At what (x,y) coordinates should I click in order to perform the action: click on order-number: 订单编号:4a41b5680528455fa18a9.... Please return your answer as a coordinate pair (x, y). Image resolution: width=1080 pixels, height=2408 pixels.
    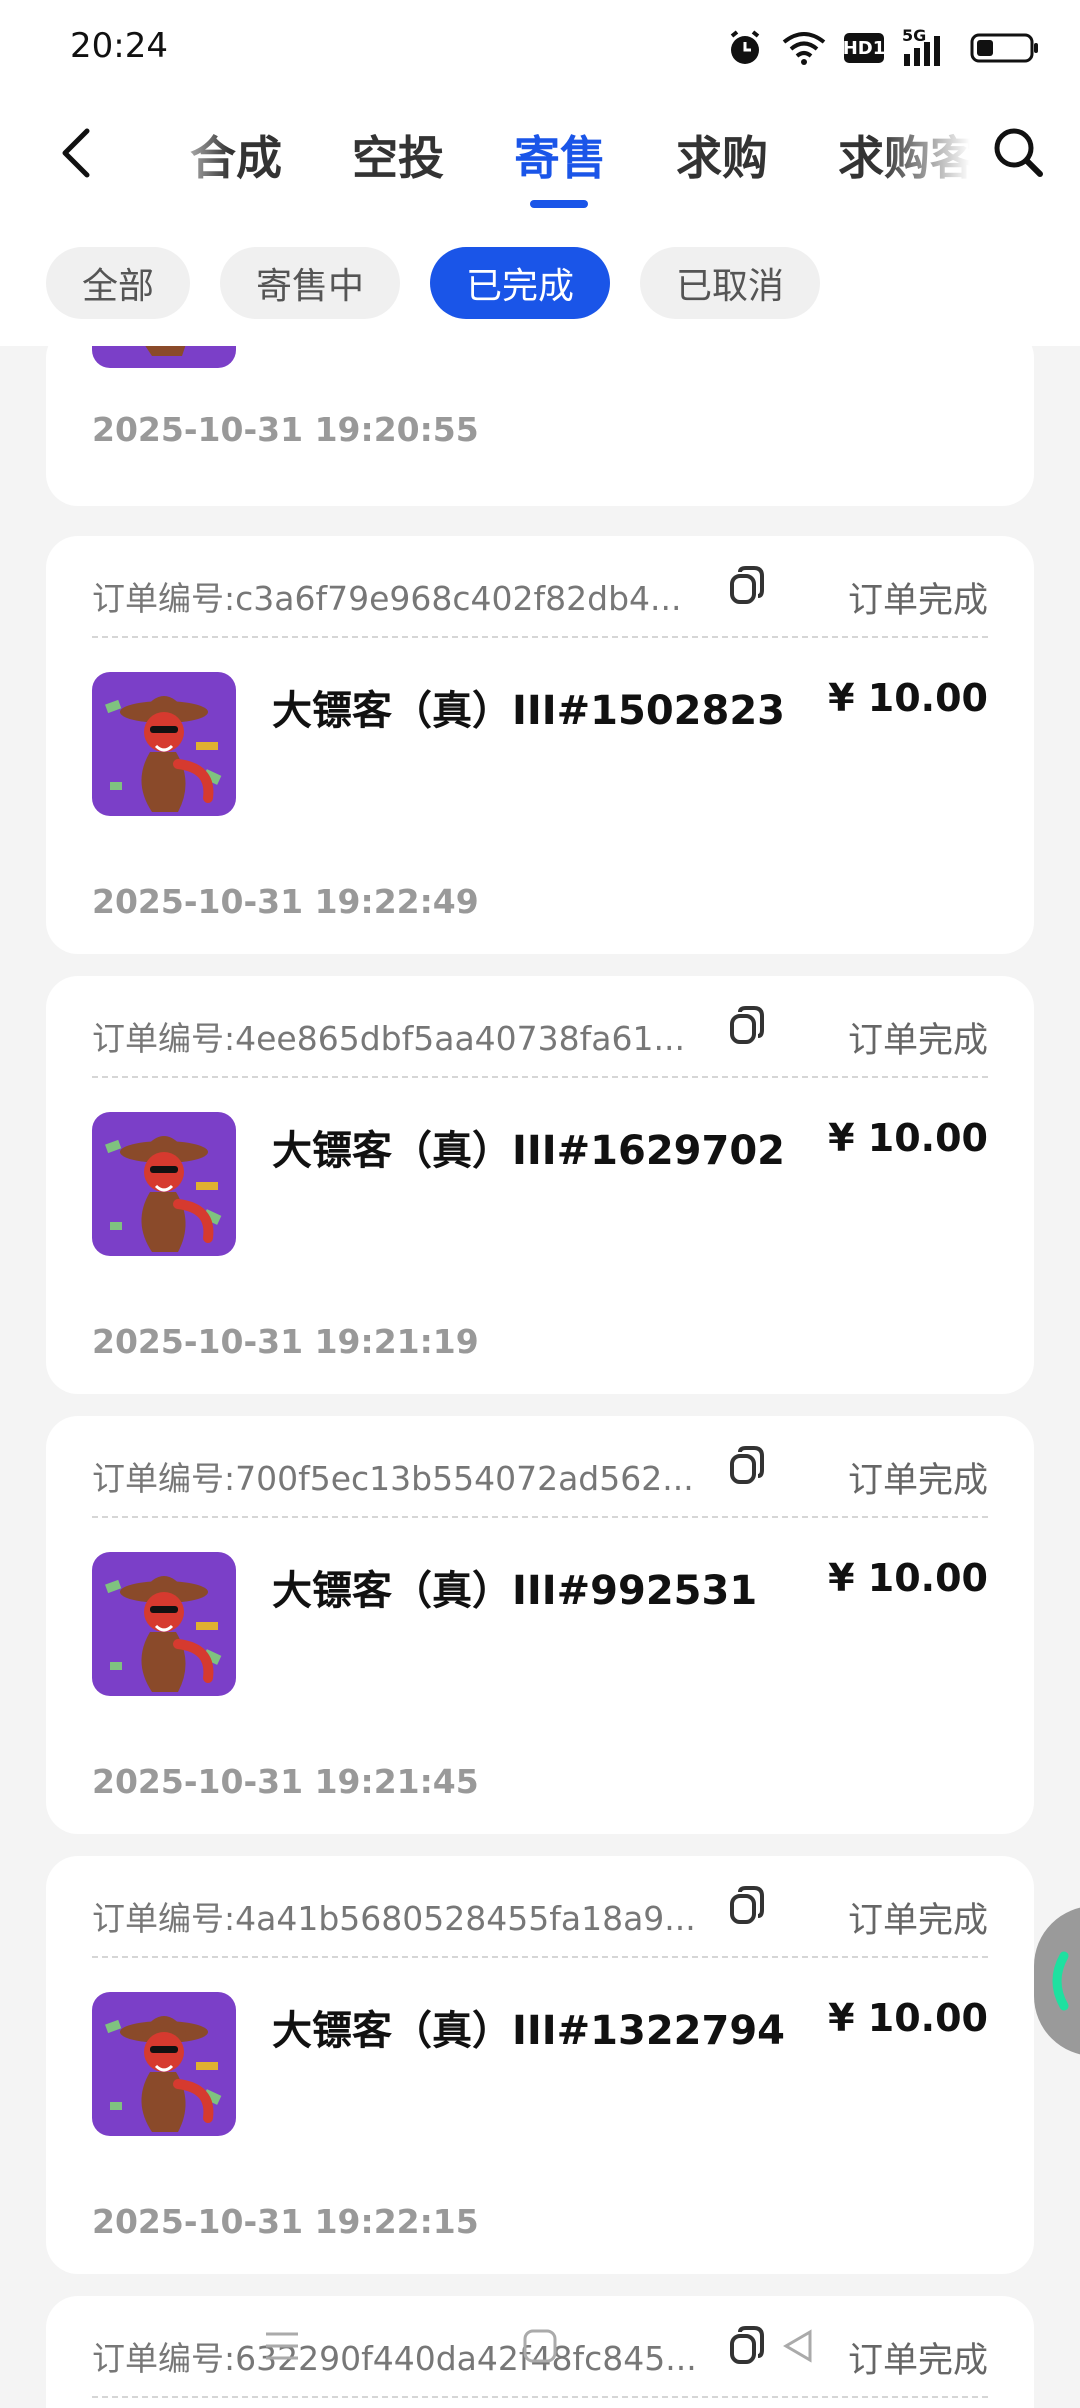
    Looking at the image, I should click on (394, 1918).